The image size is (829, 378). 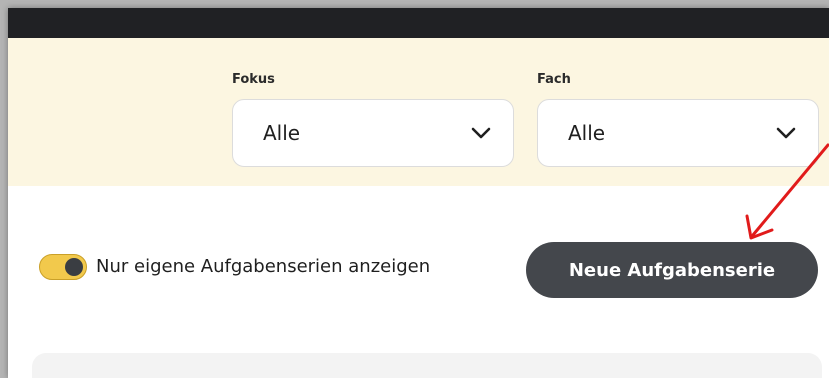 What do you see at coordinates (253, 79) in the screenshot?
I see `fokus-filter-label: Fokus` at bounding box center [253, 79].